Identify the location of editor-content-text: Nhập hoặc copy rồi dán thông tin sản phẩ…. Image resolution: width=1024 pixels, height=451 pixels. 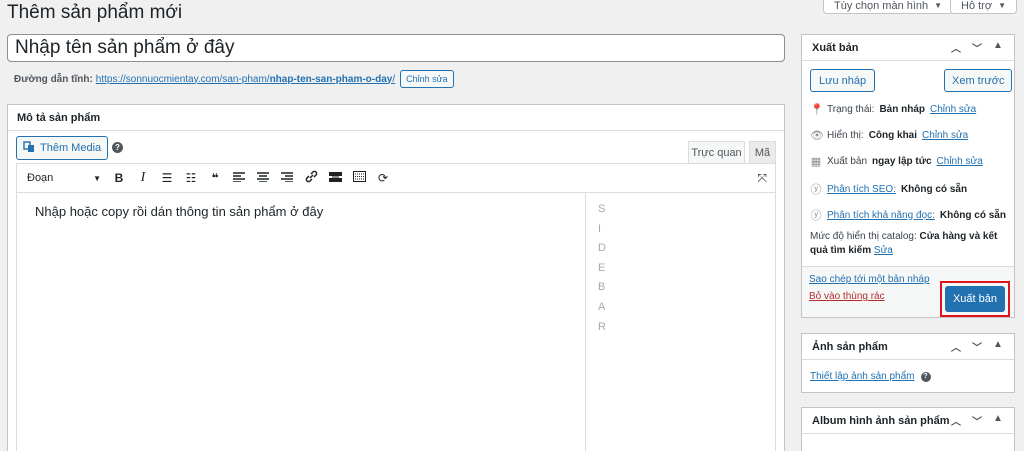
(179, 211).